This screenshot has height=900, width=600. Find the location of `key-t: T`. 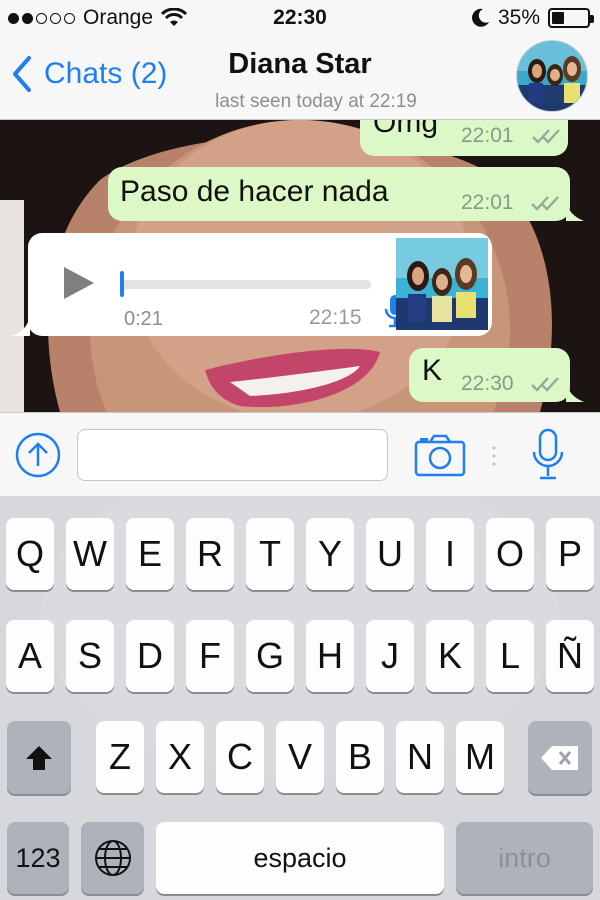

key-t: T is located at coordinates (270, 554).